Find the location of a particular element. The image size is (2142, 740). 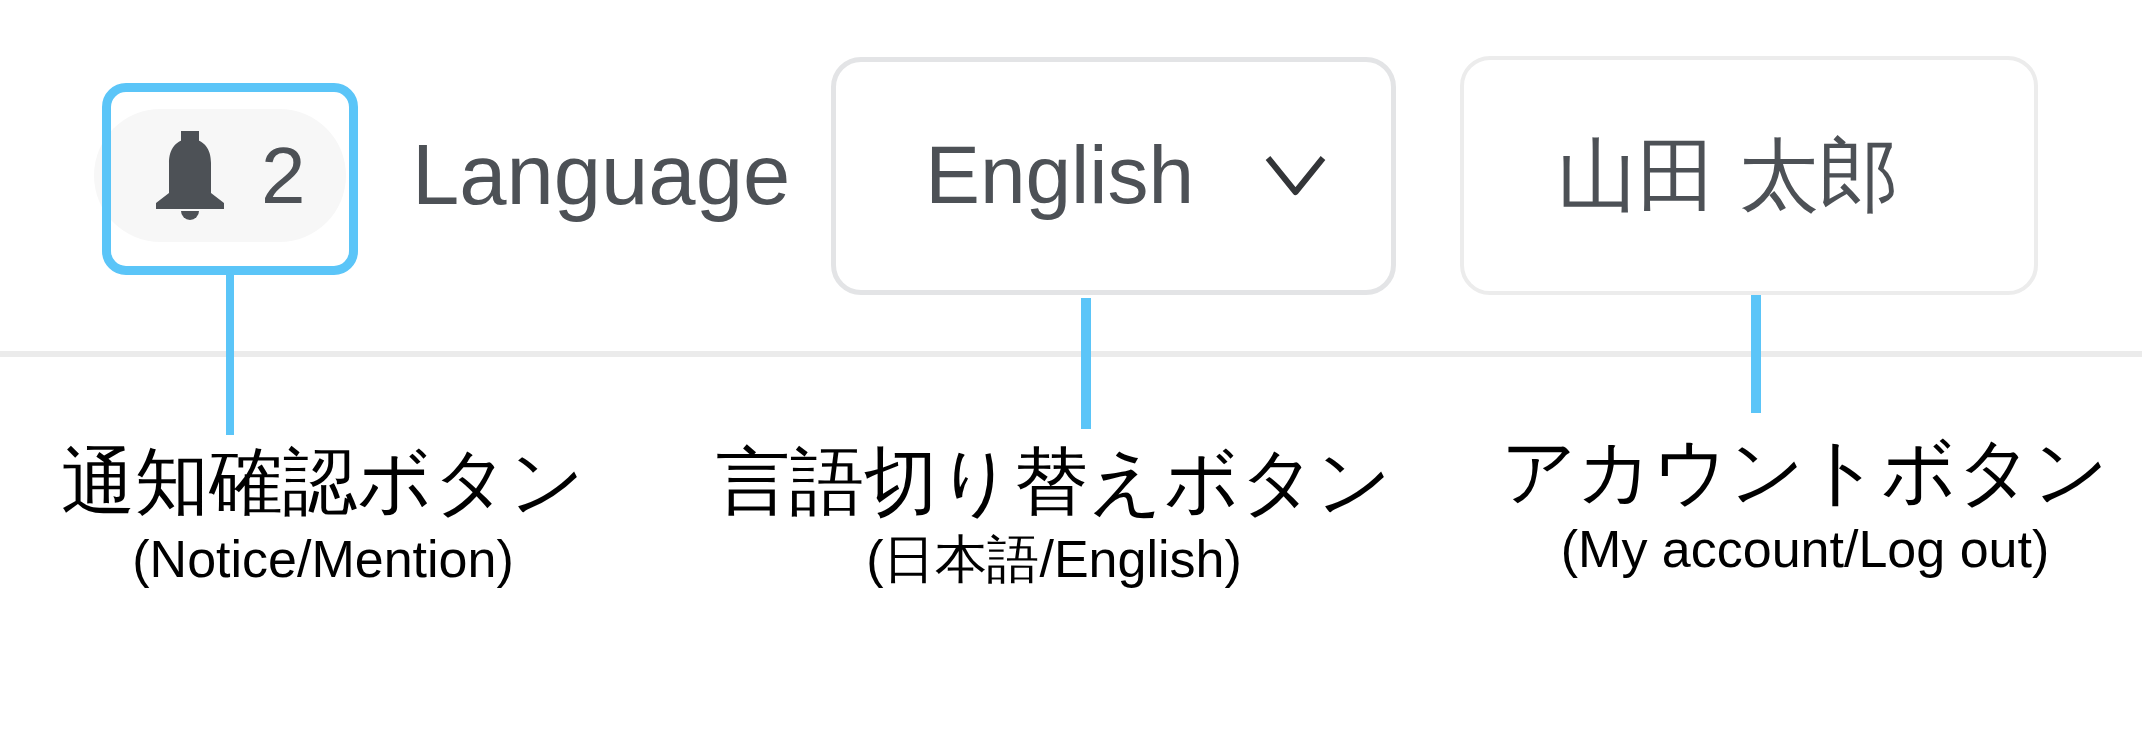

annotation-title: 通知確認ボタン is located at coordinates (323, 482).